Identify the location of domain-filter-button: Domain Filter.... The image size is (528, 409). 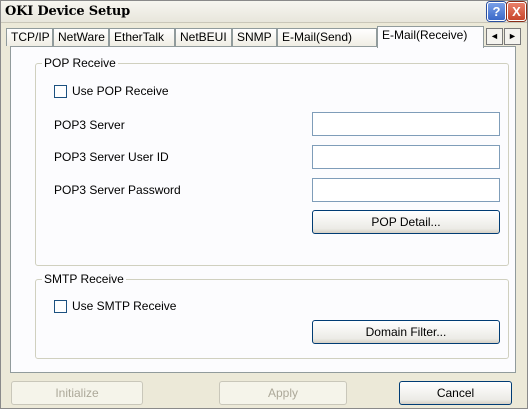
(406, 332).